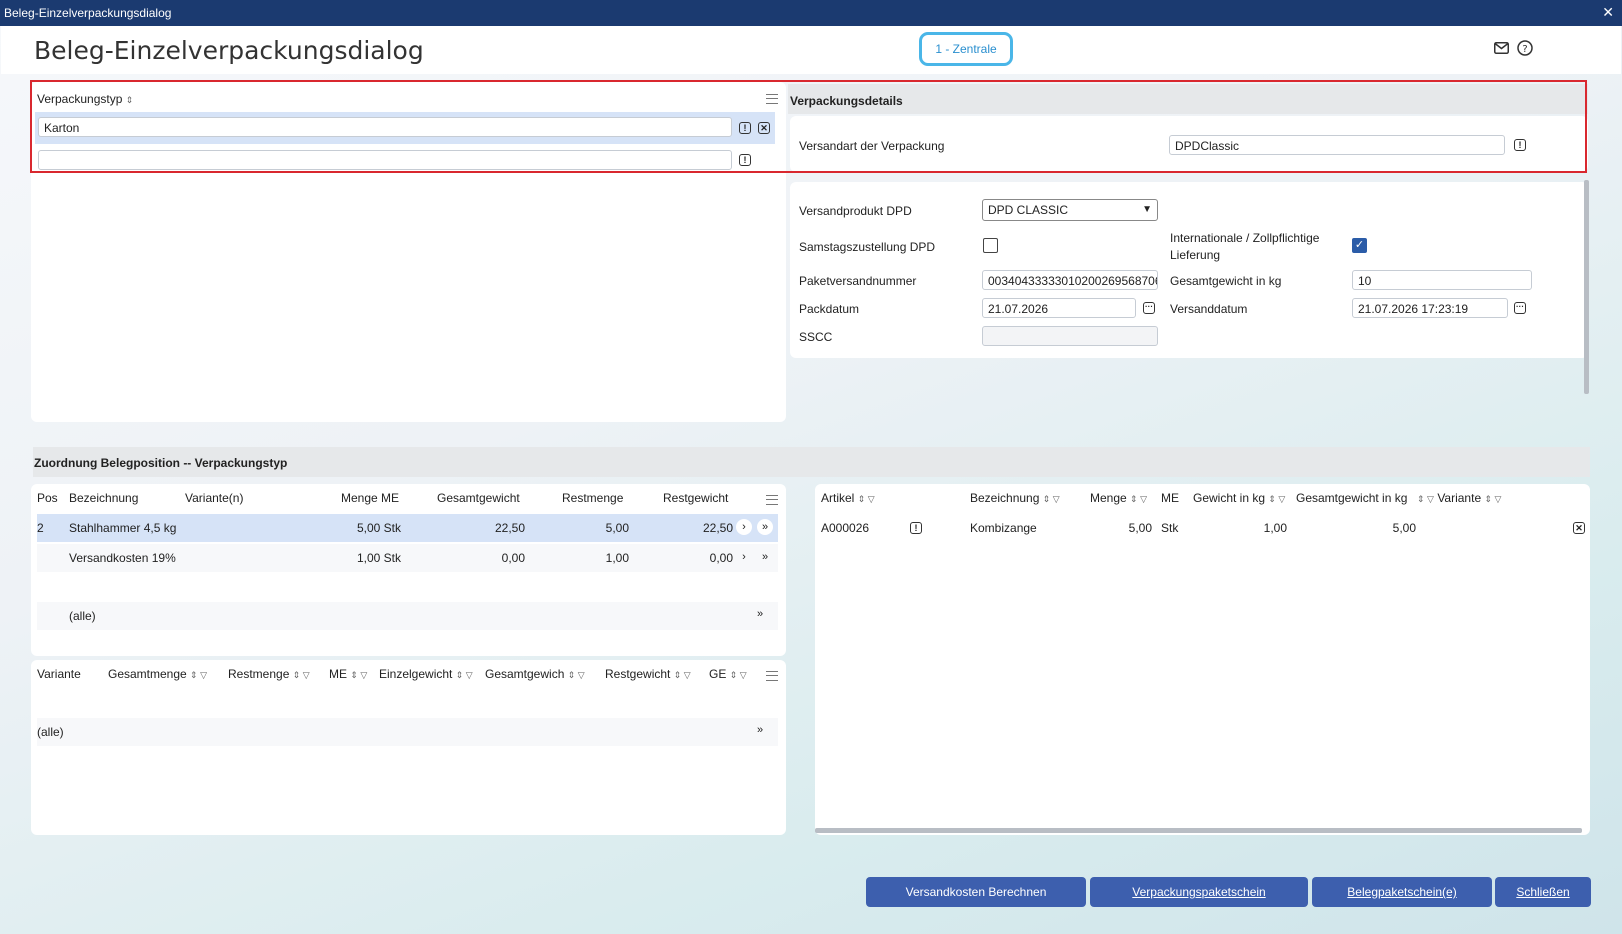 This screenshot has height=934, width=1622. I want to click on dpd-product-select: DPD CLASSIC ▼, so click(1070, 210).